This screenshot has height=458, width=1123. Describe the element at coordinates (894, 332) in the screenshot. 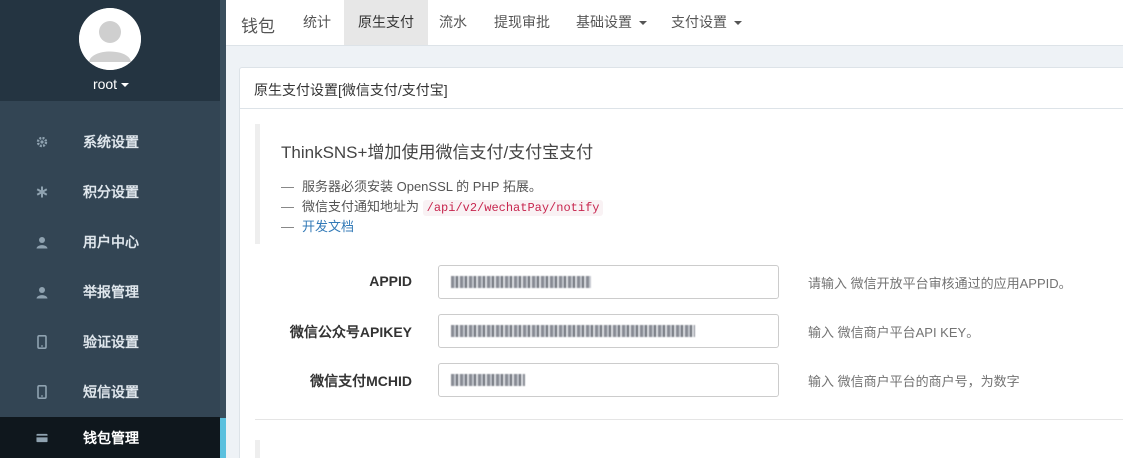

I see `field-help: 输入 微信商户平台API KEY。` at that location.